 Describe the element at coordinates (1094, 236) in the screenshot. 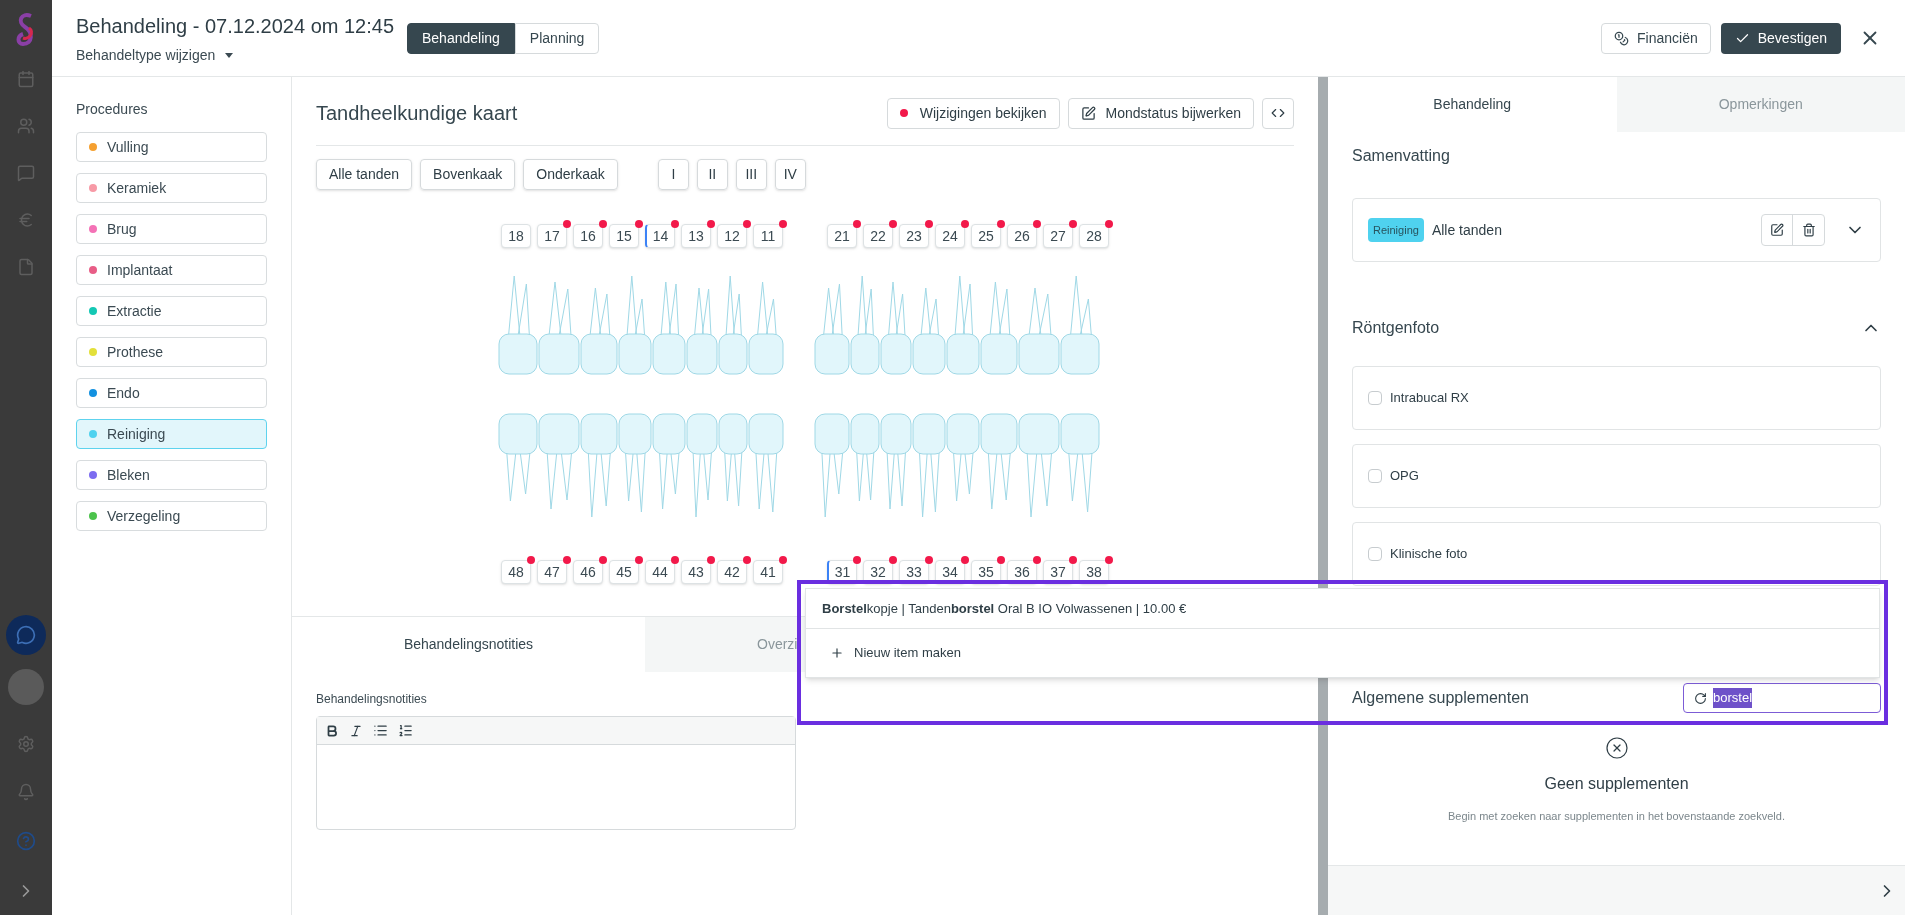

I see `tooth-number: 28` at that location.